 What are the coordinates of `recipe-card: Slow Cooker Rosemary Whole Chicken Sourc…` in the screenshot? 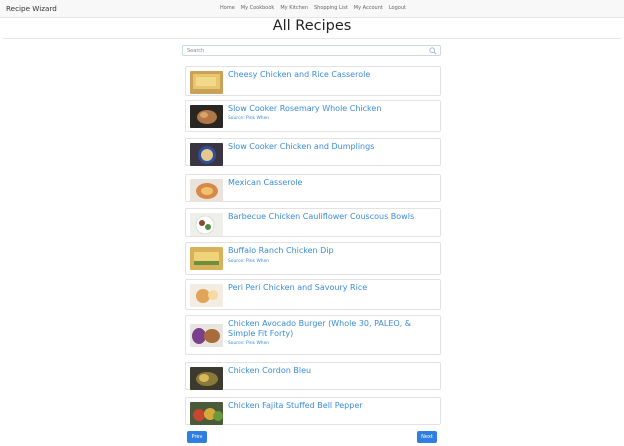 It's located at (313, 116).